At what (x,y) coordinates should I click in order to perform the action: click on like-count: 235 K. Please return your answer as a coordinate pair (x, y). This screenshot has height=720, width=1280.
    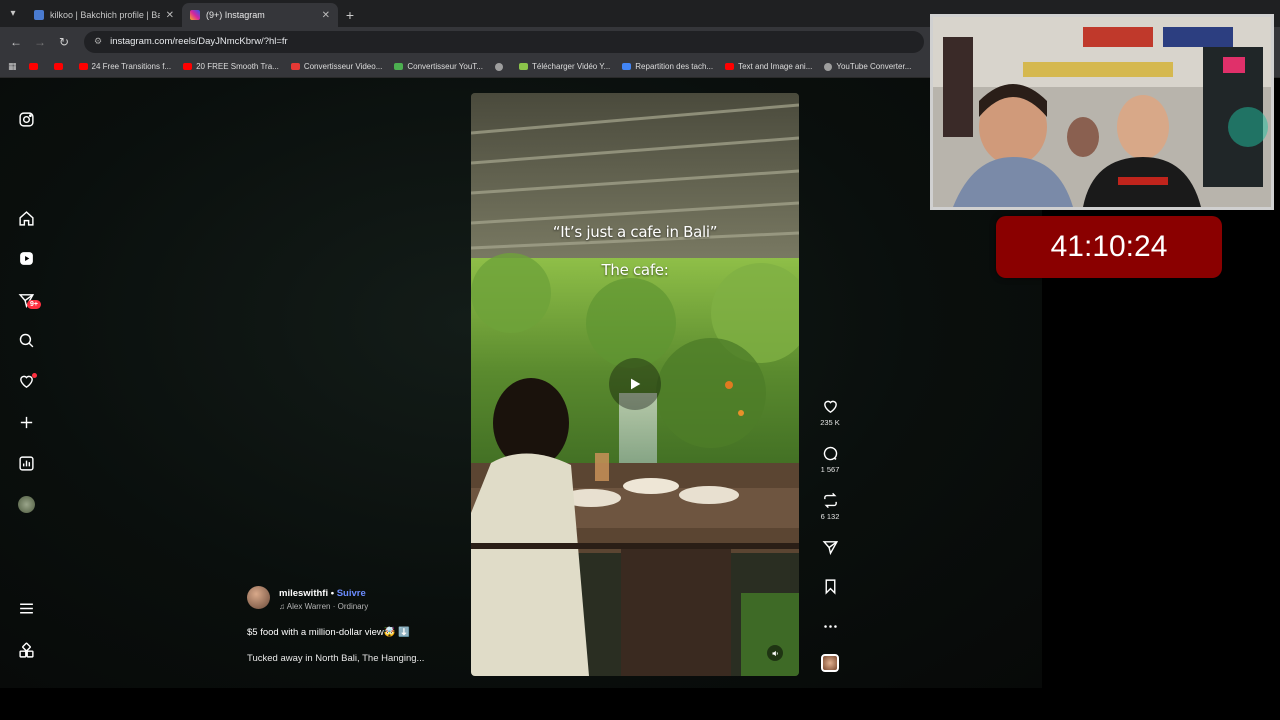
    Looking at the image, I should click on (830, 422).